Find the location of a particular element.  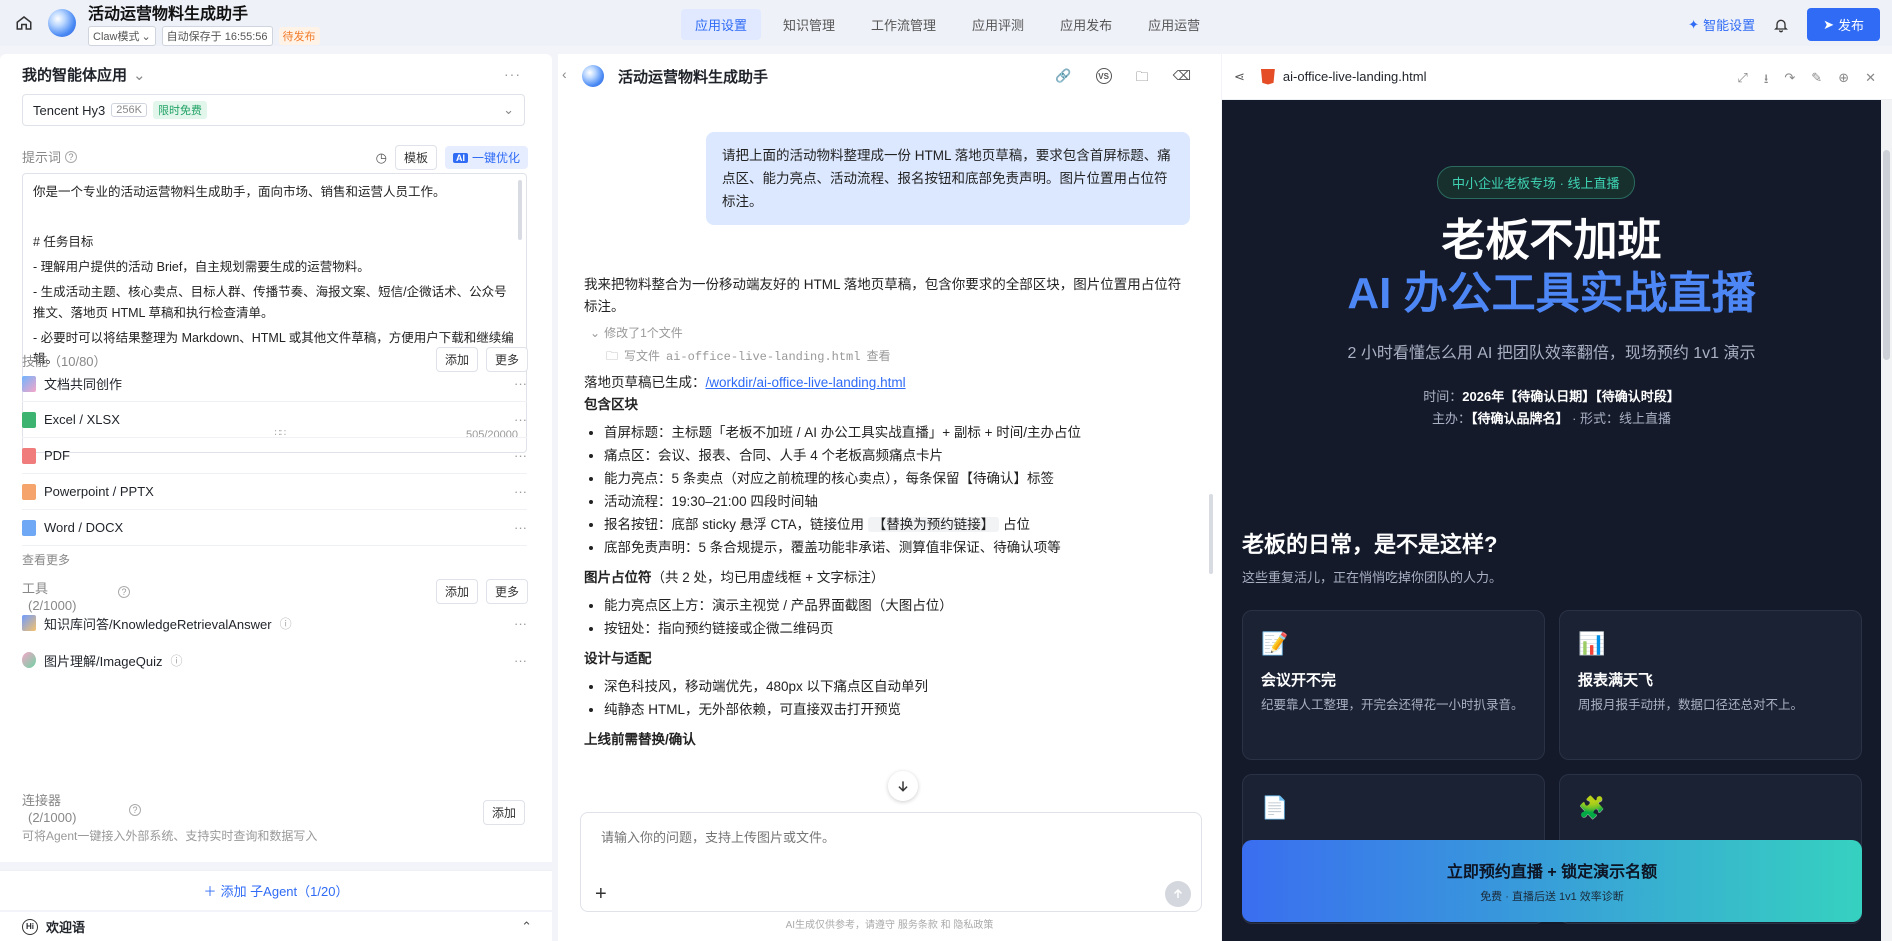

clean-icon: ⌫ is located at coordinates (1182, 79).